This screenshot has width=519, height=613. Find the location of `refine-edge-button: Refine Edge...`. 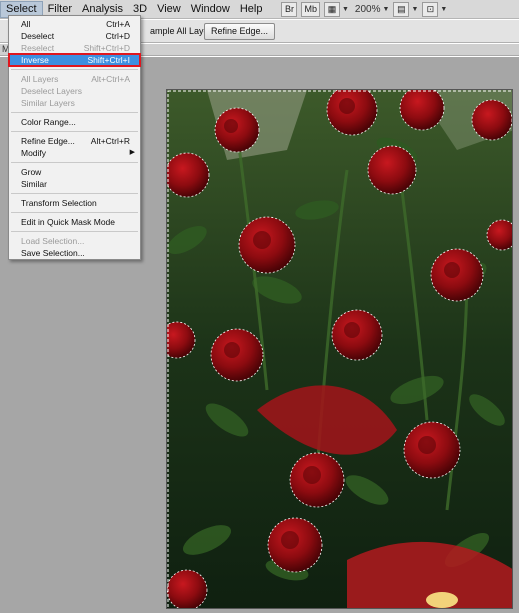

refine-edge-button: Refine Edge... is located at coordinates (240, 31).